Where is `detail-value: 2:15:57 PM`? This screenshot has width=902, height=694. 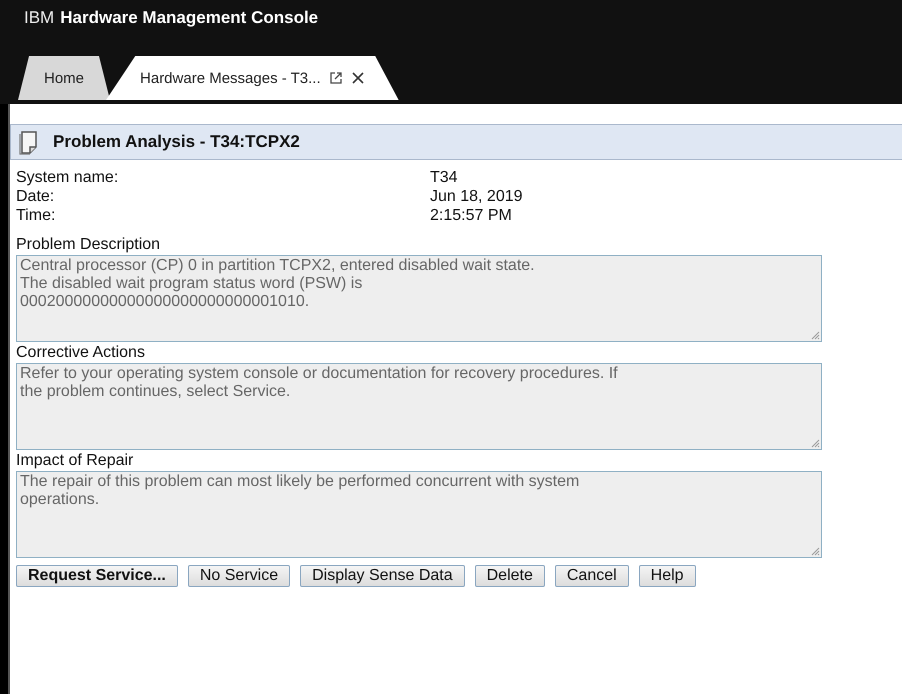 detail-value: 2:15:57 PM is located at coordinates (471, 215).